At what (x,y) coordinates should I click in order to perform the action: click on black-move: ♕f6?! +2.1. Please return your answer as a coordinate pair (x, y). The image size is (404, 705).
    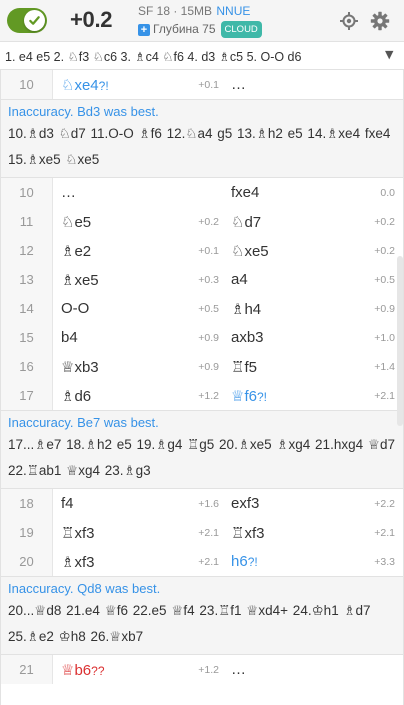
    Looking at the image, I should click on (313, 395).